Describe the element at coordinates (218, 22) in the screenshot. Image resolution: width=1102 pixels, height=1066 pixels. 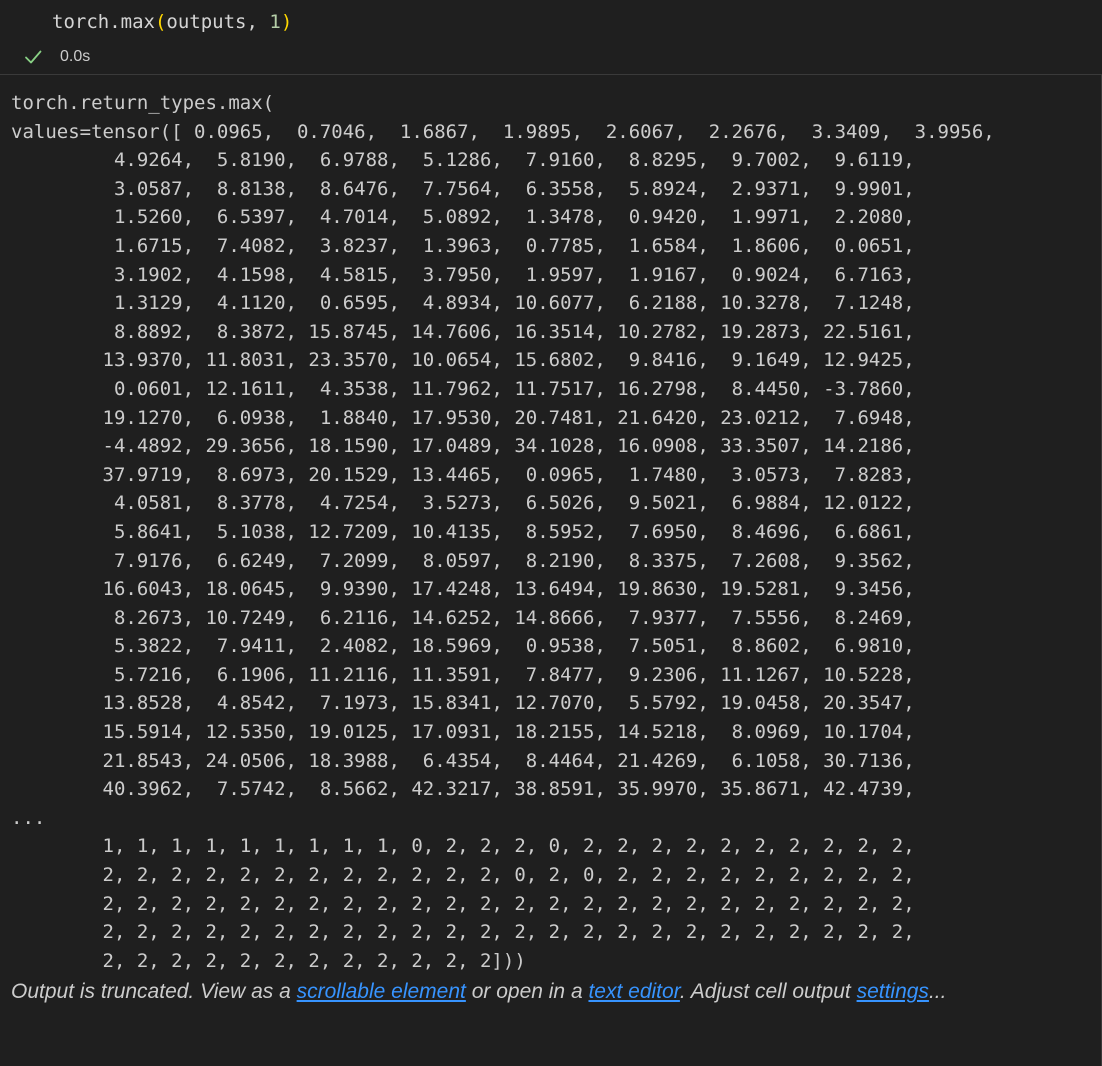
I see `code-args: outputs,` at that location.